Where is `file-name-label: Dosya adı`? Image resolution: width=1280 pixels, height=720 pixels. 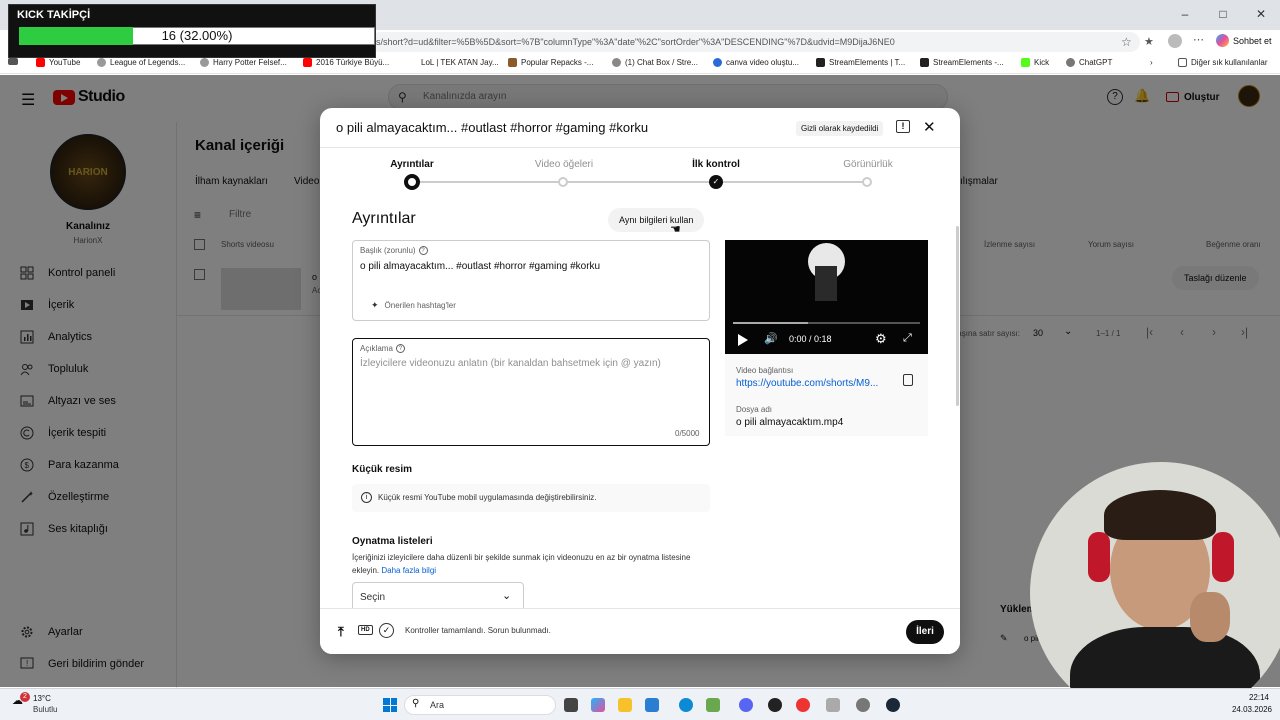
file-name-label: Dosya adı is located at coordinates (754, 409).